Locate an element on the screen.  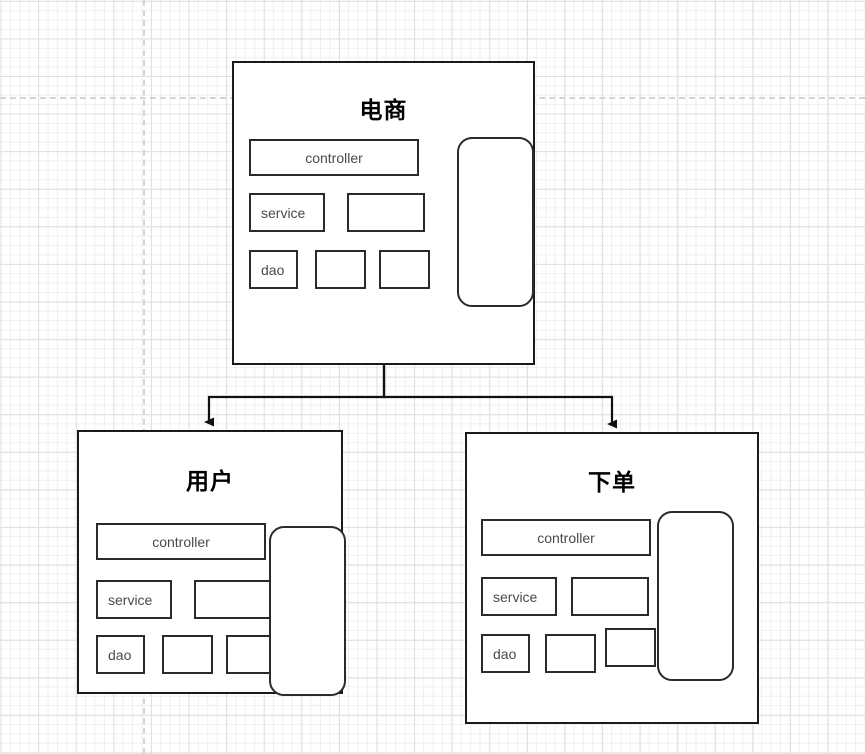
layer-box-user-controller: controller is located at coordinates (181, 541).